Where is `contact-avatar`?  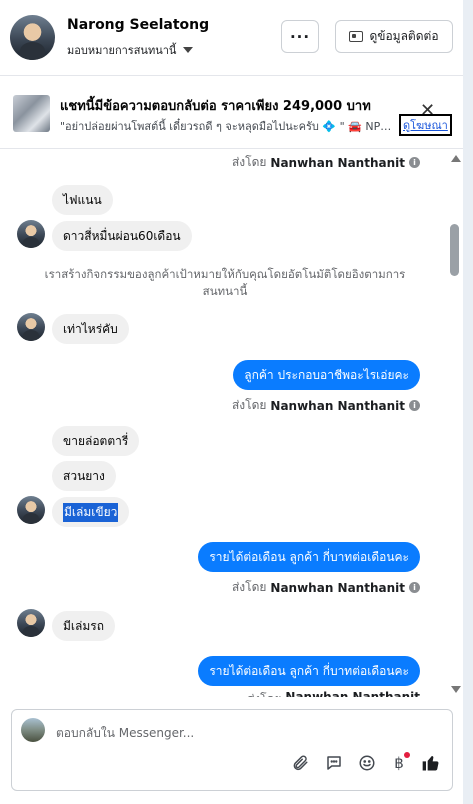
contact-avatar is located at coordinates (32, 37).